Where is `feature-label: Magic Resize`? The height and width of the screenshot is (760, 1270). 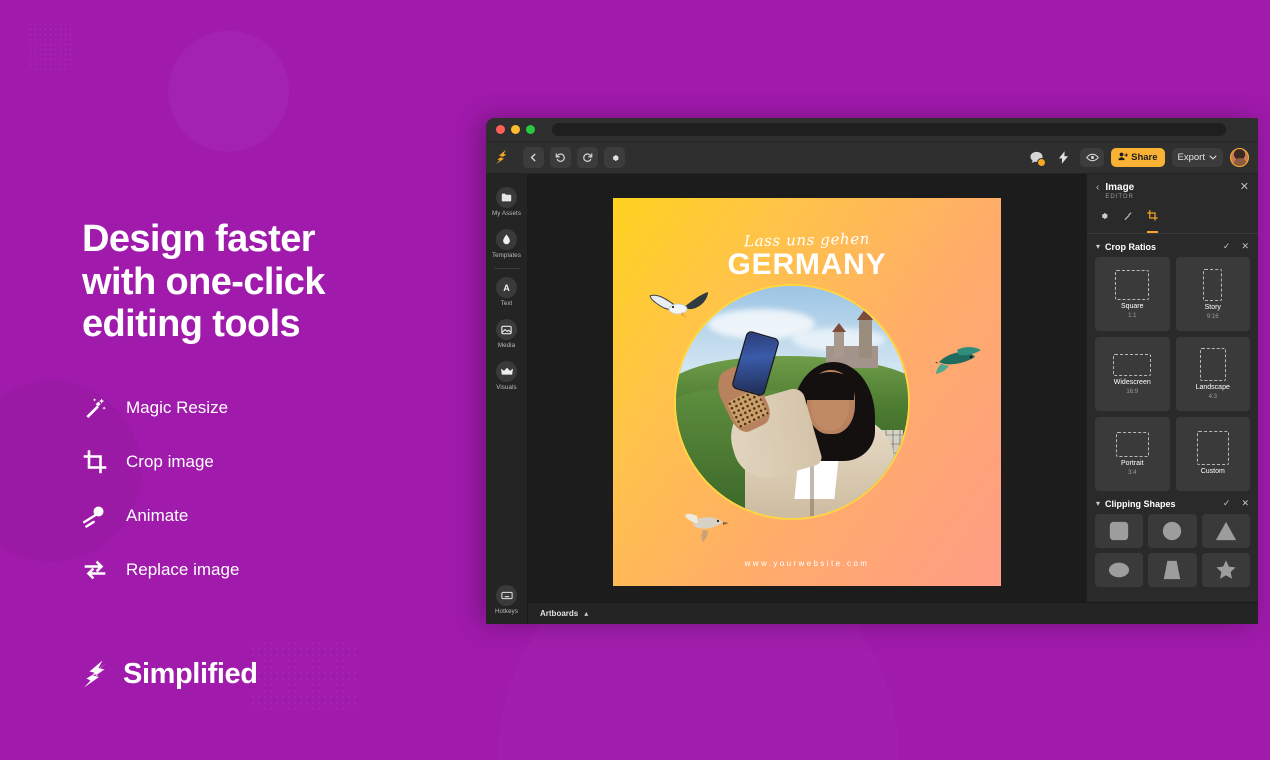 feature-label: Magic Resize is located at coordinates (177, 407).